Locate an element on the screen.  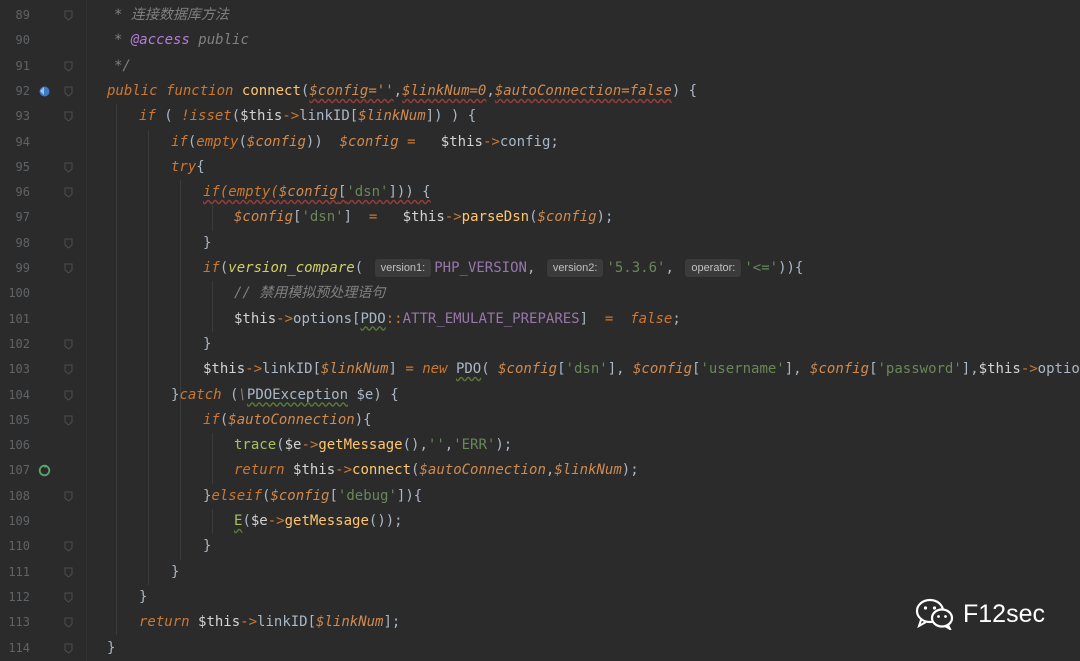
code-text: if ( !isset($this->linkID[$linkNum]) ) { is located at coordinates (307, 116).